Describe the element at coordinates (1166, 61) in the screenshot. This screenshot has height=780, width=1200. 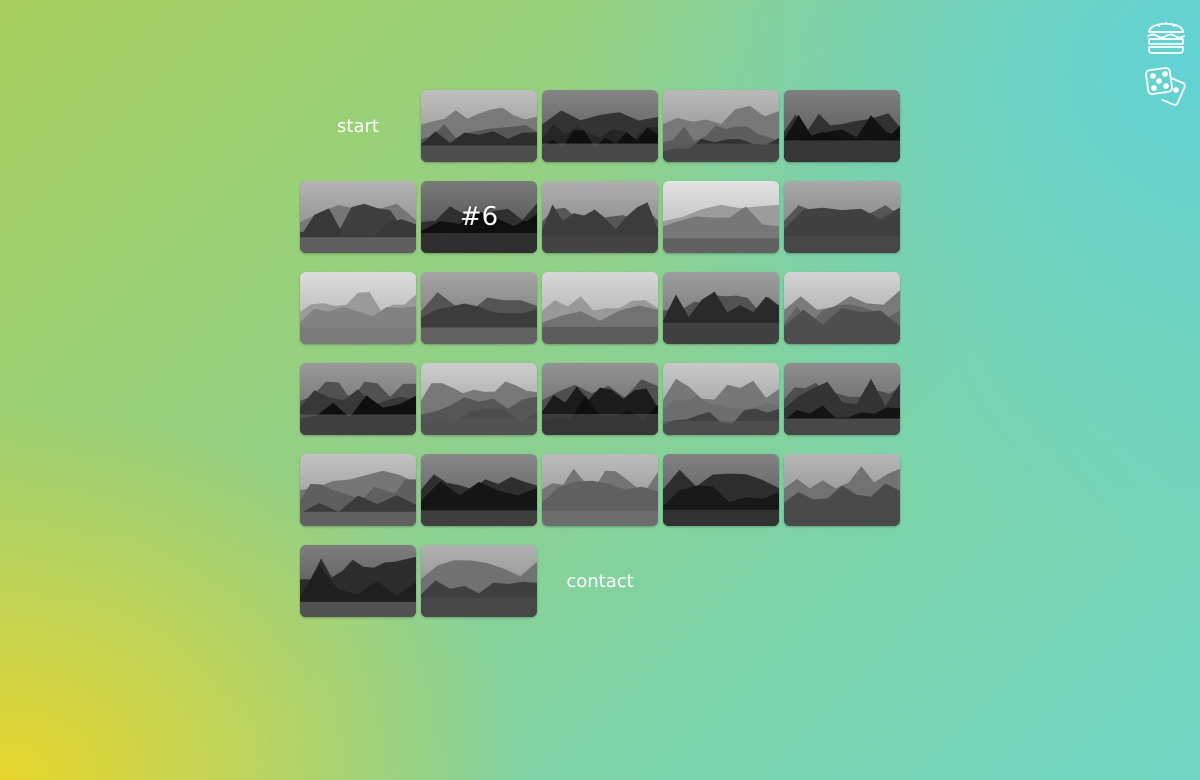
I see `corner-menu` at that location.